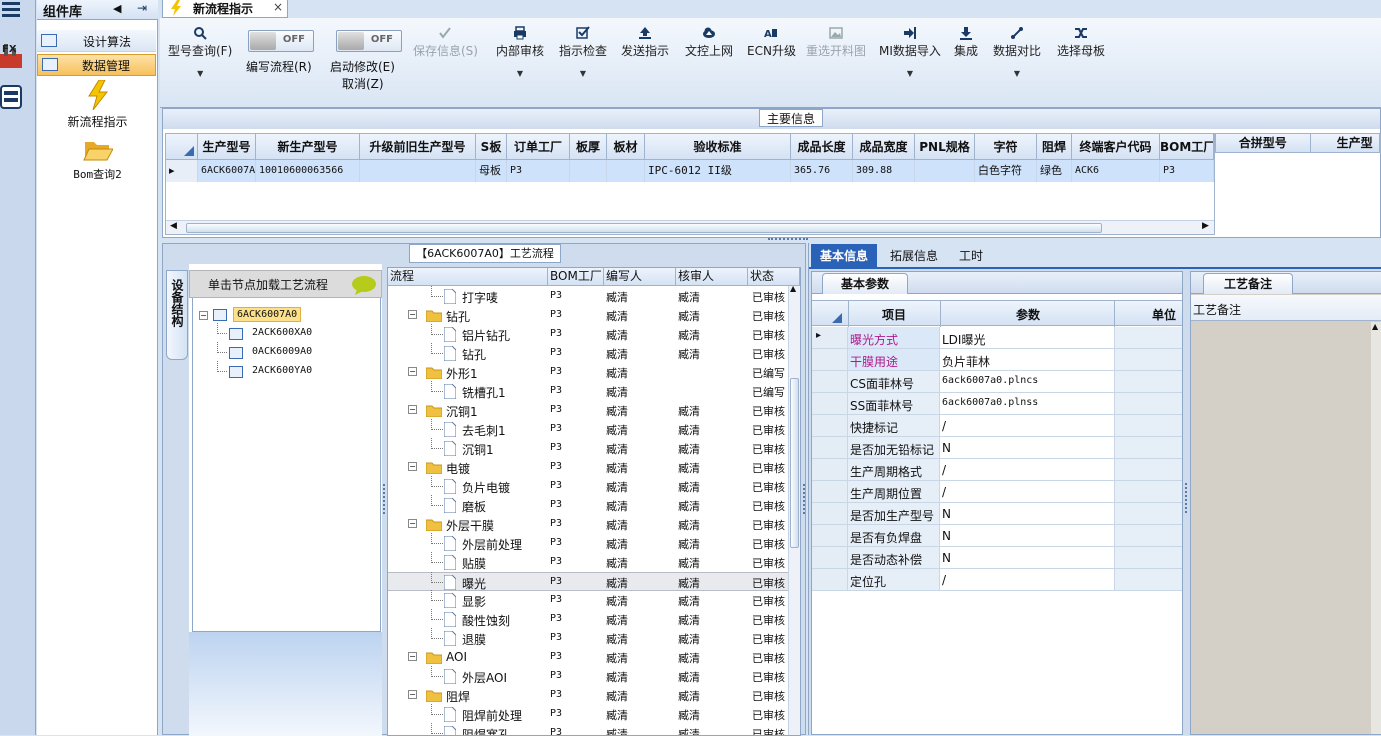  I want to click on flow-row: 显影 P3 臧清 臧清 已审核, so click(593, 600).